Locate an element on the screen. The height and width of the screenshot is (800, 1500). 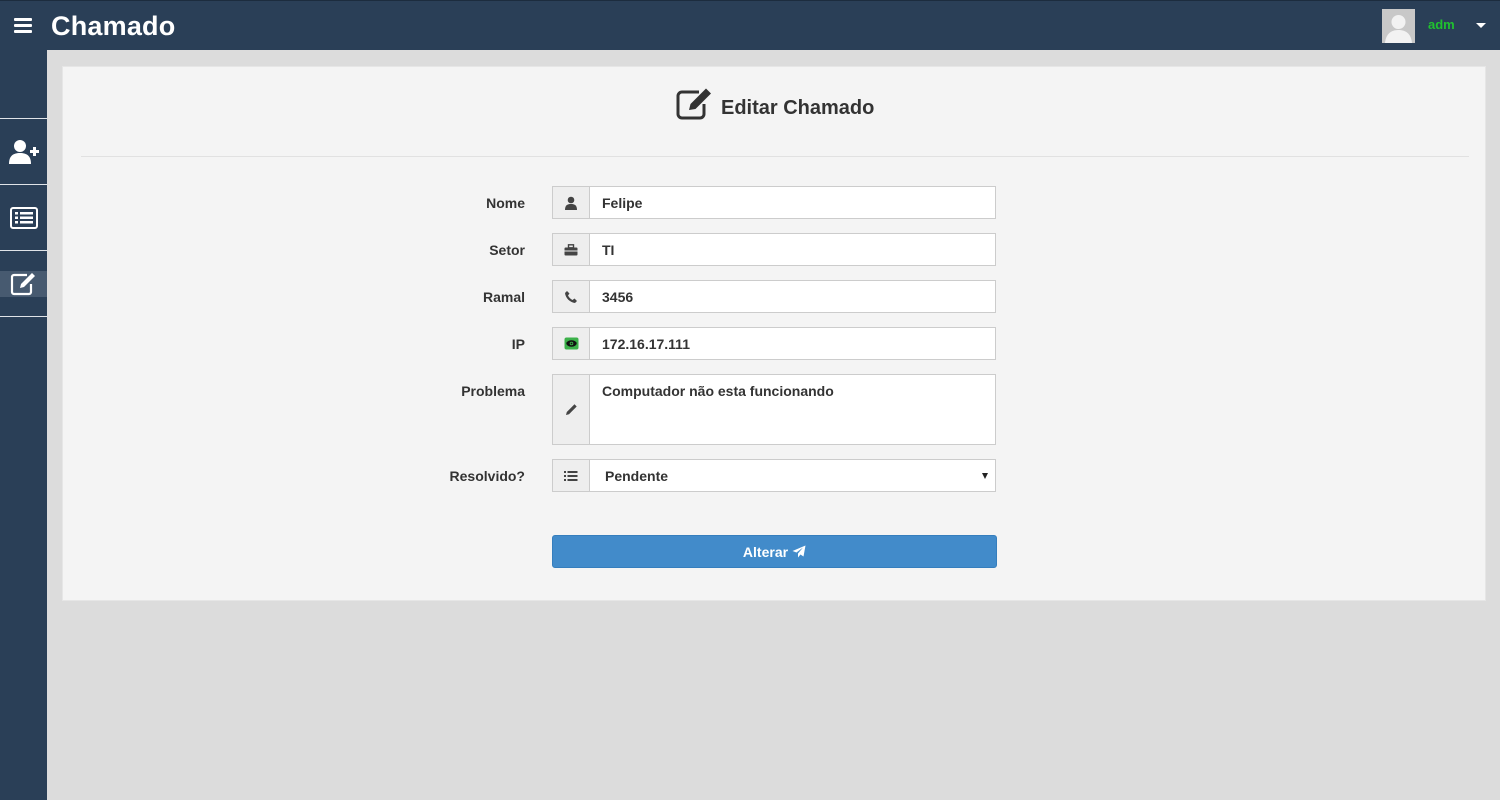
setor-label: Setor is located at coordinates (507, 250).